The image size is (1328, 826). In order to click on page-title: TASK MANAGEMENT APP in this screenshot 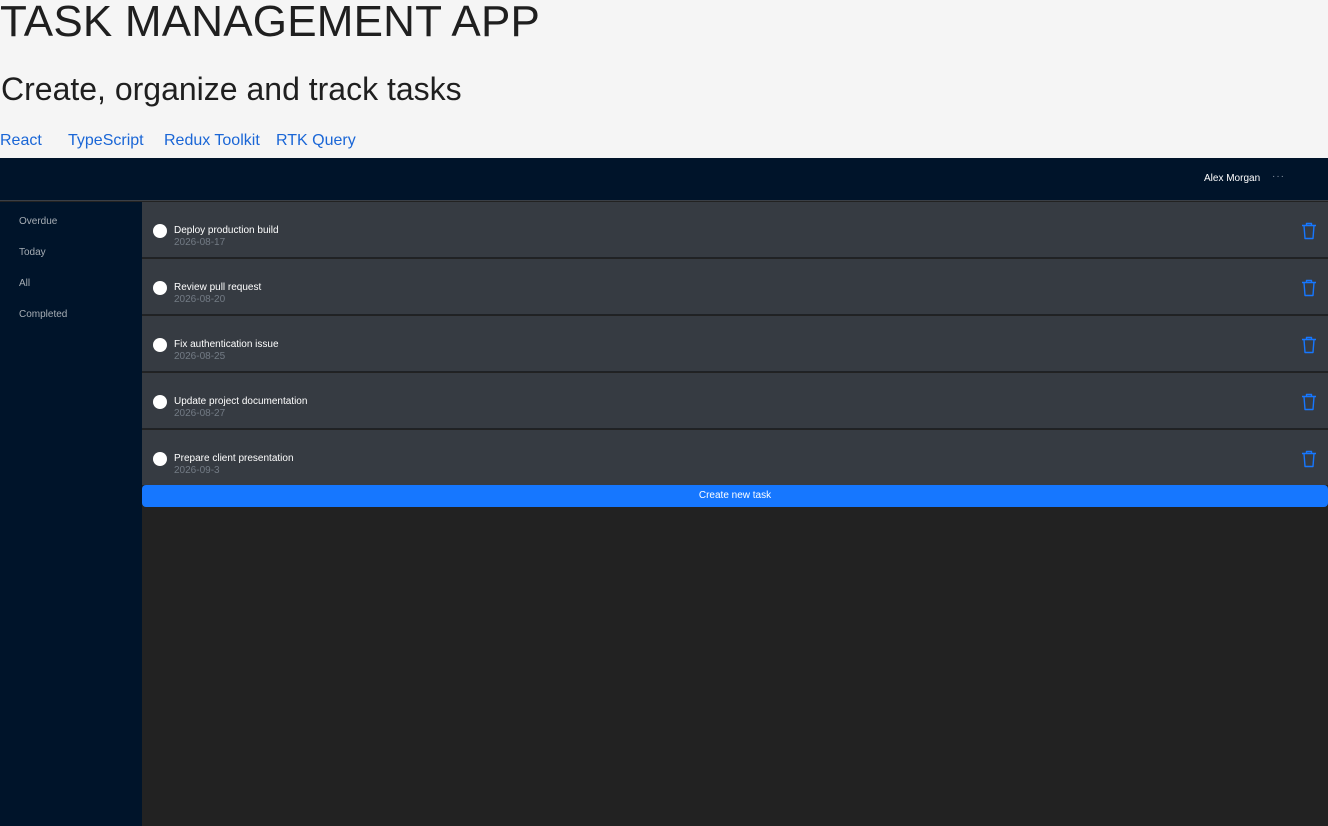, I will do `click(270, 23)`.